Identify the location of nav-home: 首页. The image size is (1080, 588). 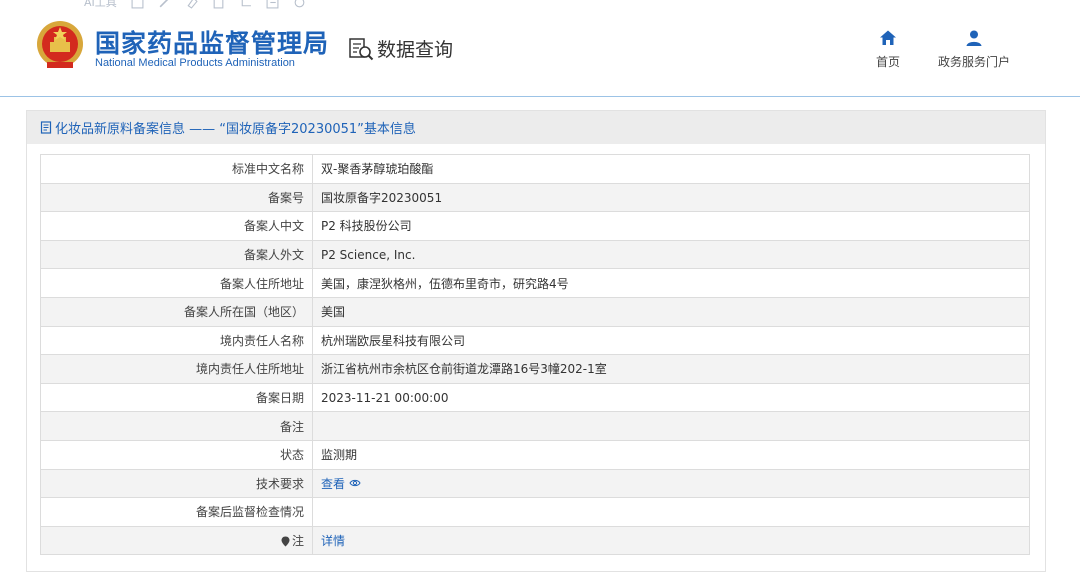
(888, 49).